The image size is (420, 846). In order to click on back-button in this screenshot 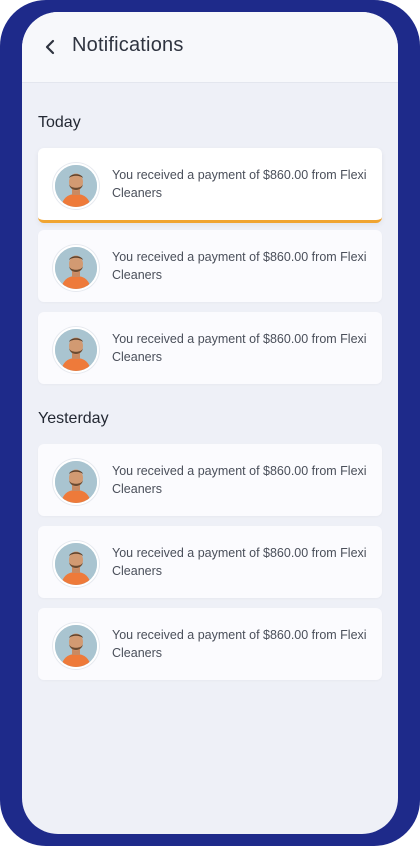, I will do `click(50, 47)`.